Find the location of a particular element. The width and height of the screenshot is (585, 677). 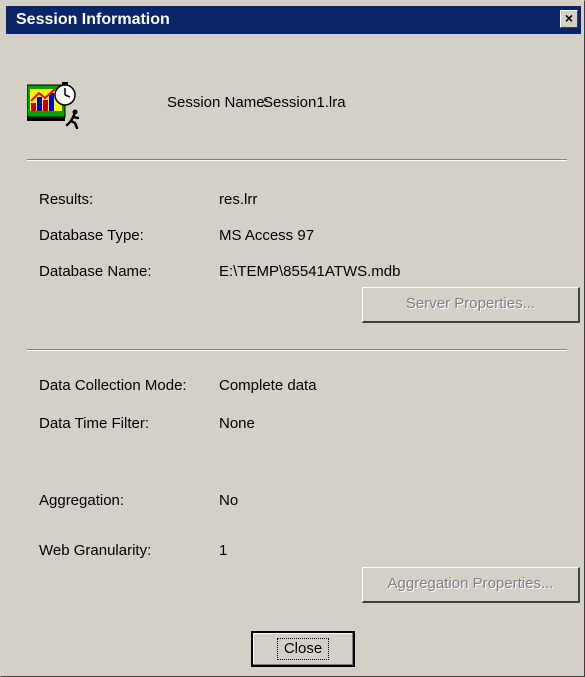

separator-top is located at coordinates (297, 160).